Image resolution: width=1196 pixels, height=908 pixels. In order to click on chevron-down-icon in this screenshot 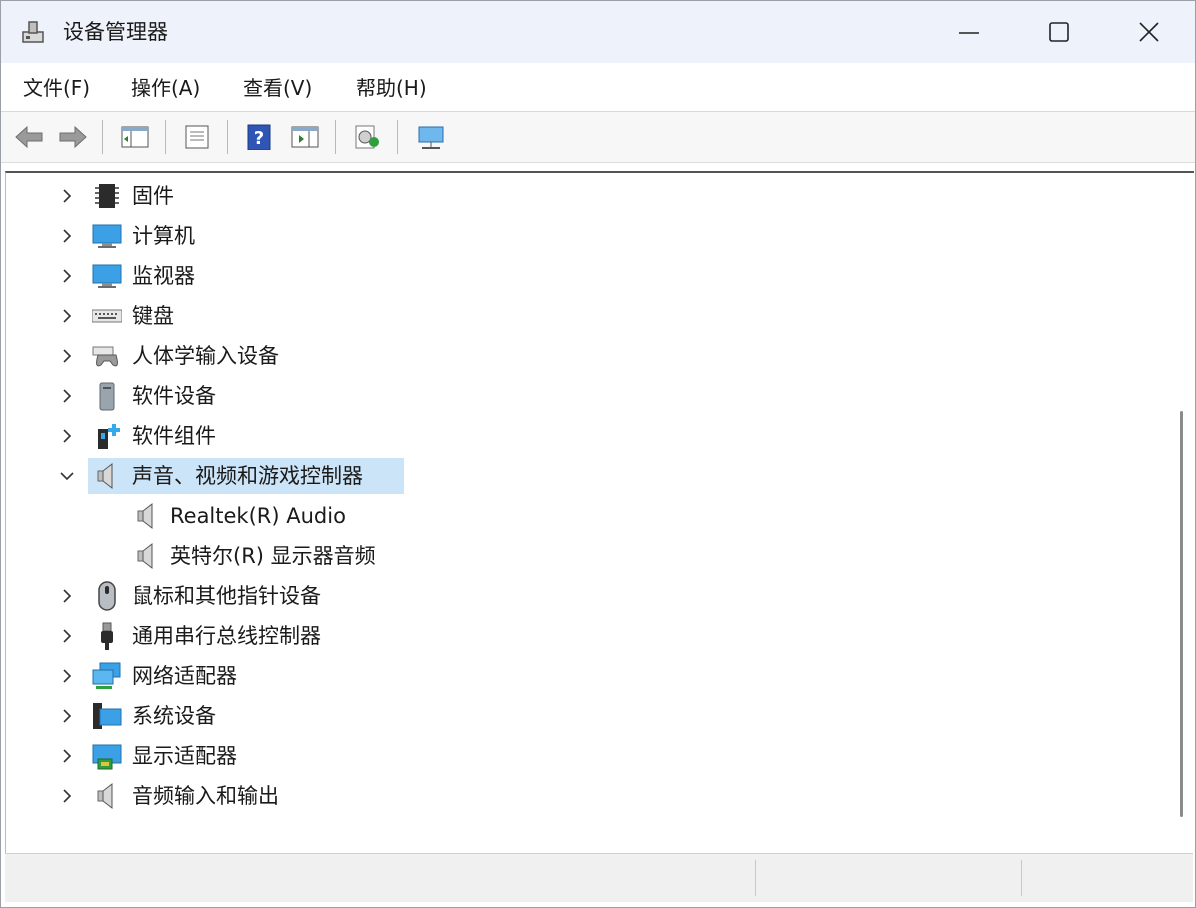, I will do `click(67, 476)`.